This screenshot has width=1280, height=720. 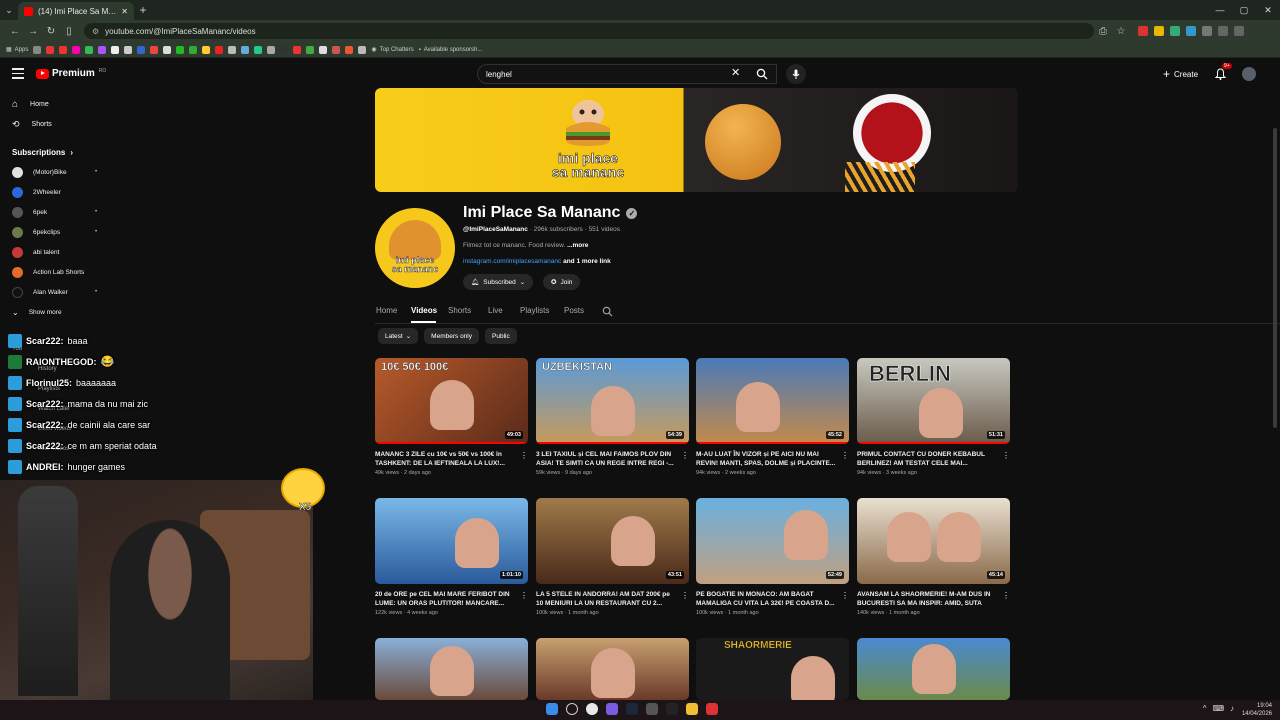 I want to click on taskbar-app-icon, so click(x=652, y=709).